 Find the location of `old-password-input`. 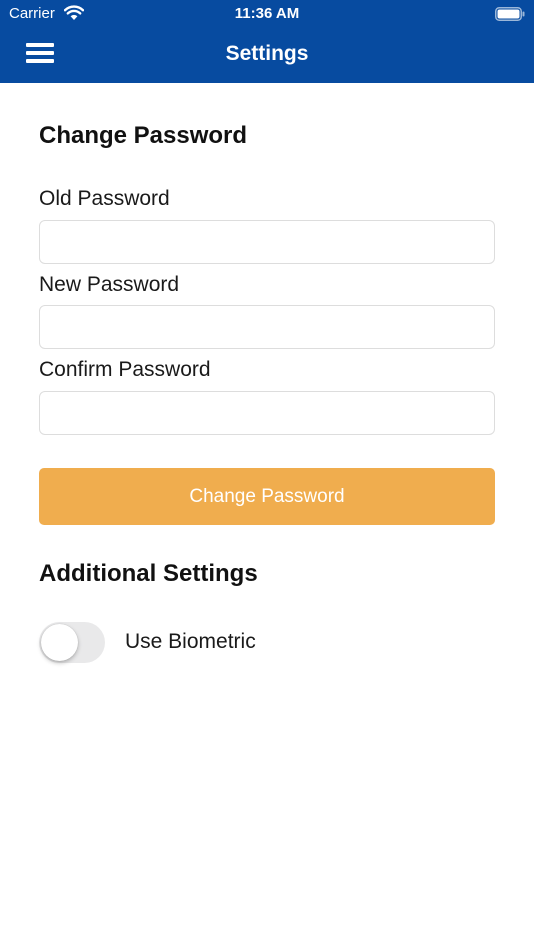

old-password-input is located at coordinates (267, 242).